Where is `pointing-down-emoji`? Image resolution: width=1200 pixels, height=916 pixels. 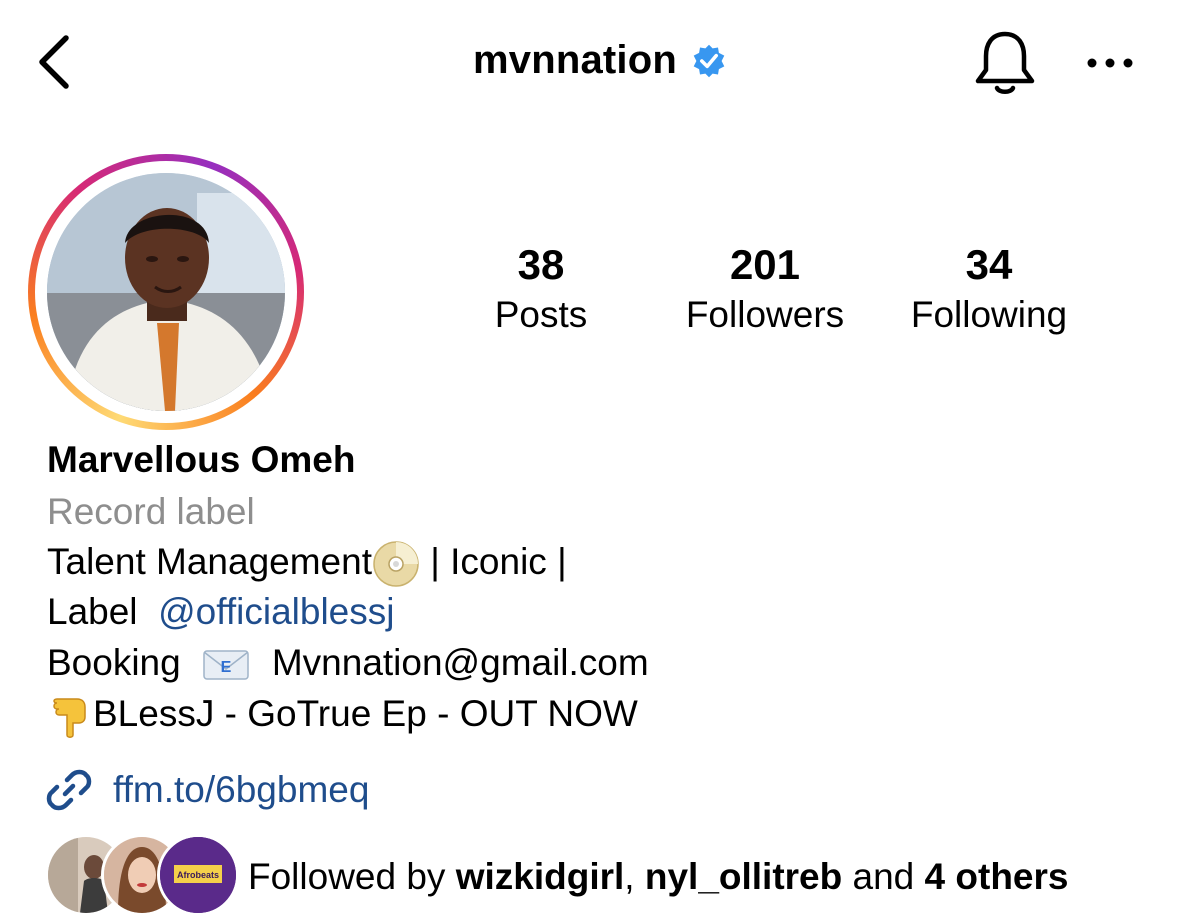
pointing-down-emoji is located at coordinates (69, 718).